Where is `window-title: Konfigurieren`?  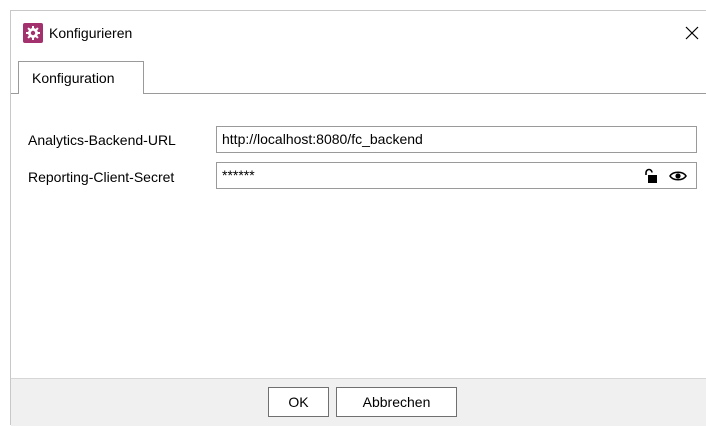
window-title: Konfigurieren is located at coordinates (91, 33).